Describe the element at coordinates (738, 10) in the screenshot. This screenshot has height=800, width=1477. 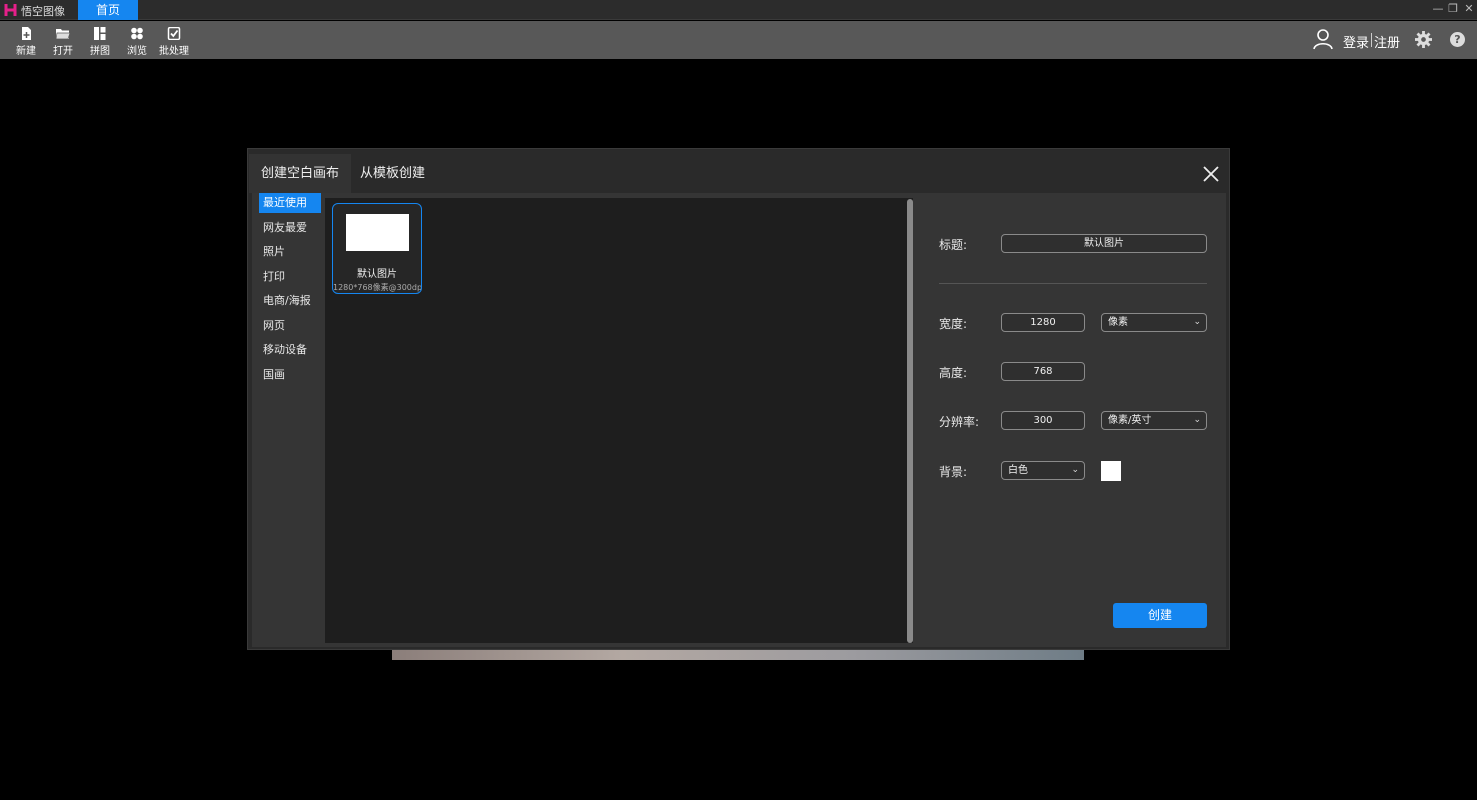
I see `title-bar: 悟空图像 首页 — ❐ ✕` at that location.